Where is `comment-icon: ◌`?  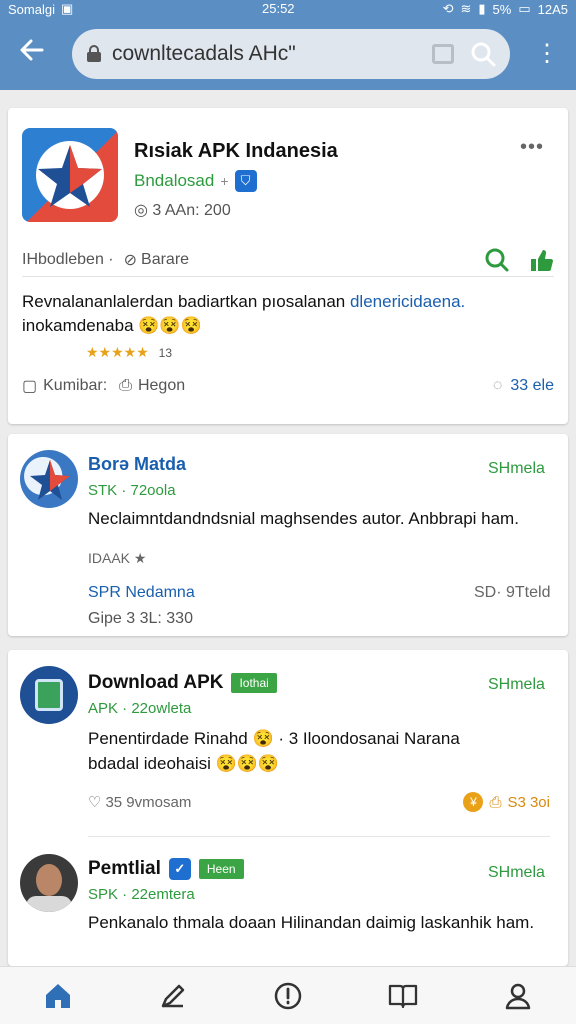 comment-icon: ◌ is located at coordinates (497, 385).